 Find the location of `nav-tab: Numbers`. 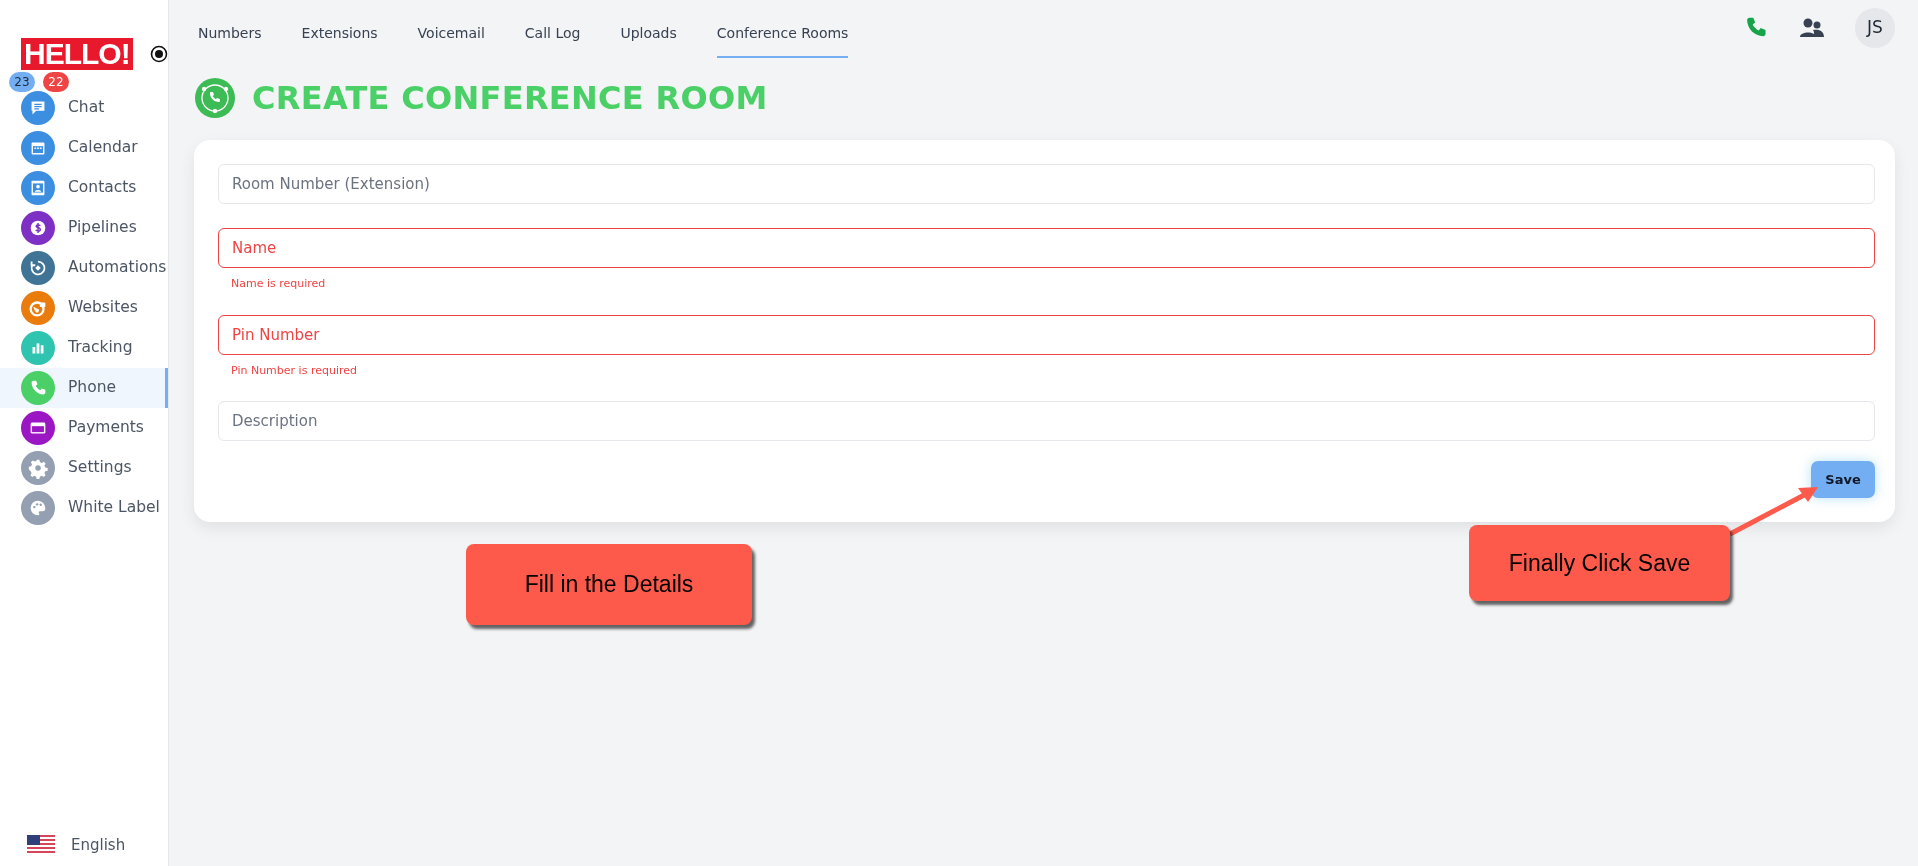

nav-tab: Numbers is located at coordinates (230, 40).